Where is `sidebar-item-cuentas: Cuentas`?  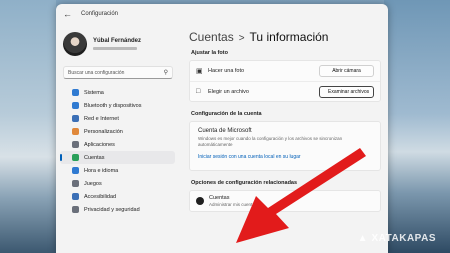
sidebar-item-cuentas: Cuentas is located at coordinates (117, 157).